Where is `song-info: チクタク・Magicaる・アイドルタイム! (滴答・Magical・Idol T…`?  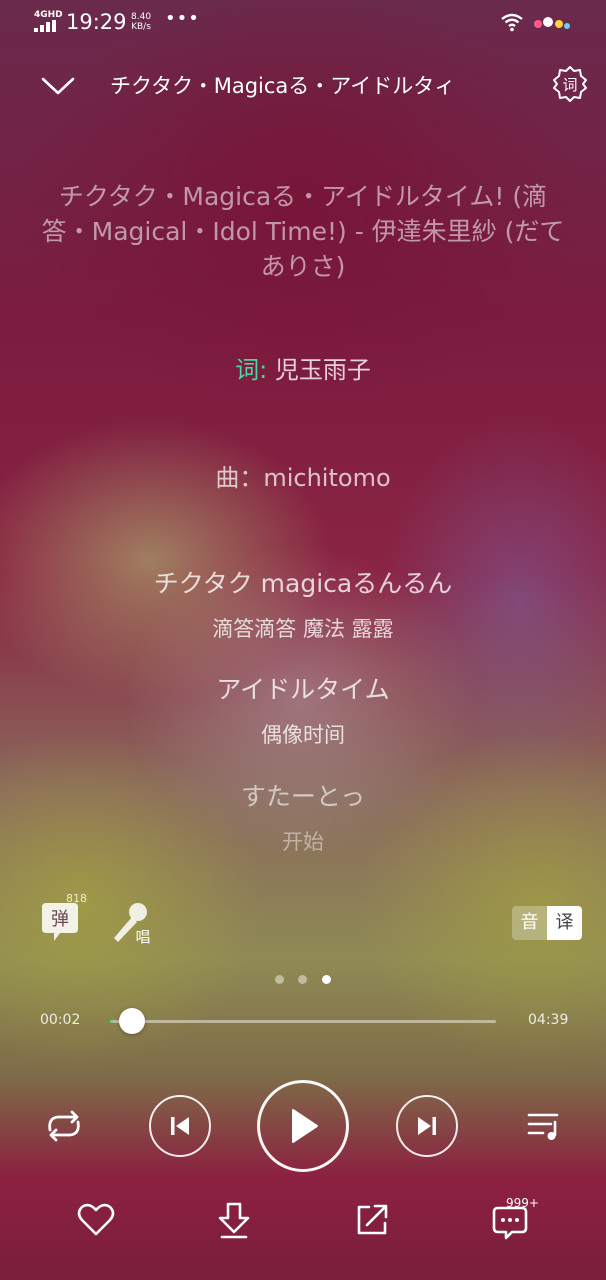
song-info: チクタク・Magicaる・アイドルタイム! (滴答・Magical・Idol T… is located at coordinates (303, 231).